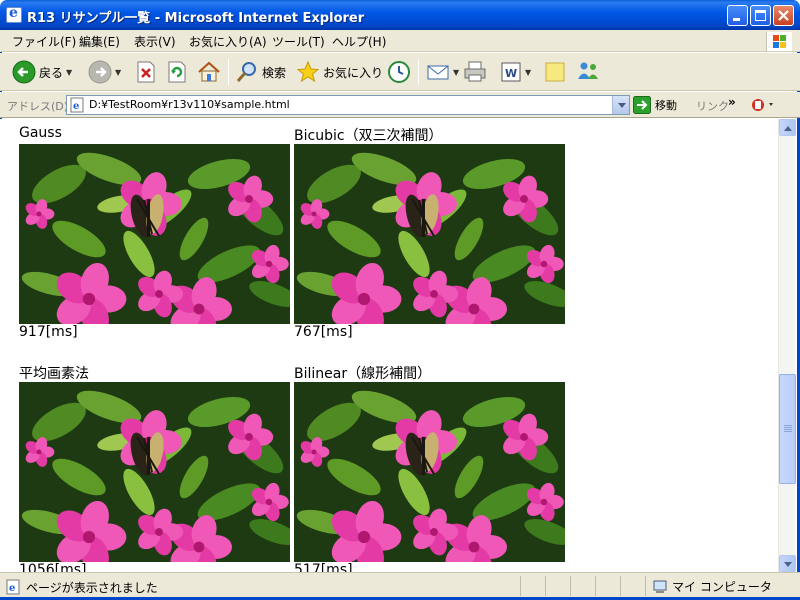 This screenshot has width=800, height=600. I want to click on status-bar: e ページが表示されました マイ コンピュータ, so click(400, 586).